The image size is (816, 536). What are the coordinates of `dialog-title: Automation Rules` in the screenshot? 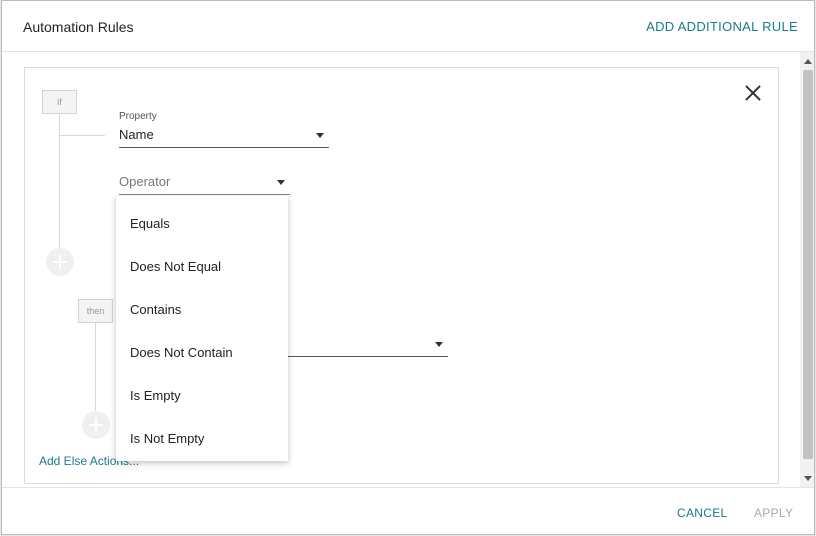 It's located at (78, 27).